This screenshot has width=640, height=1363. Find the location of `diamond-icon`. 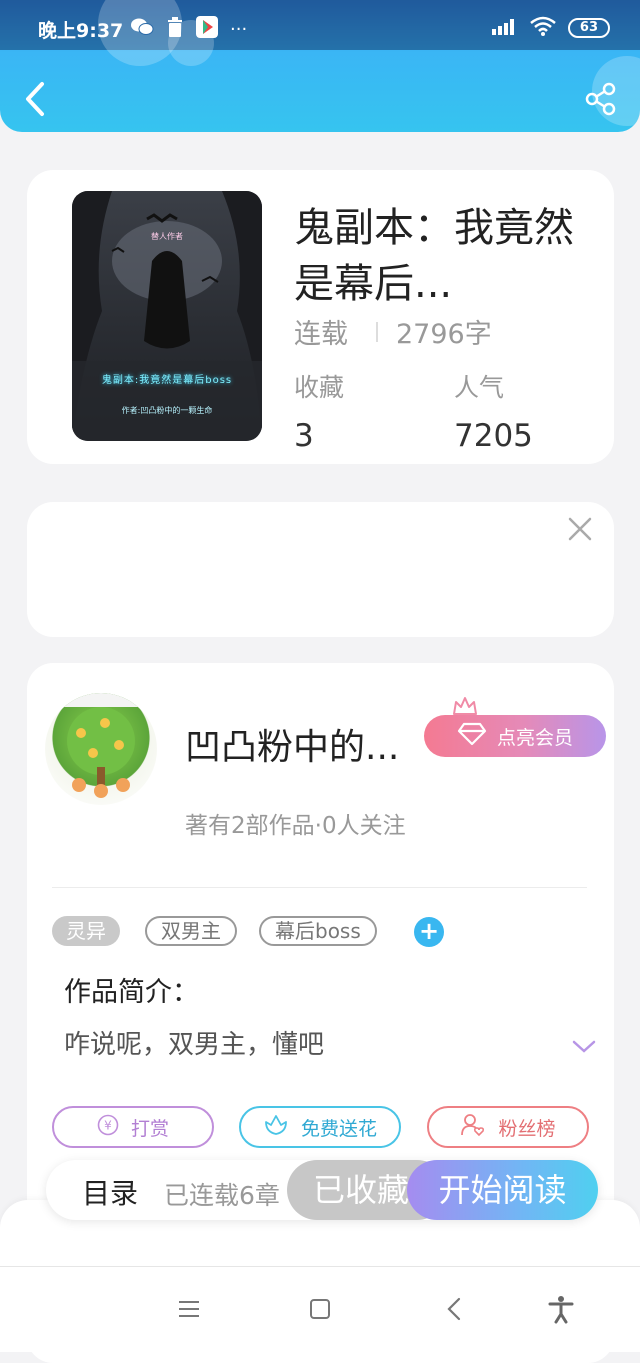

diamond-icon is located at coordinates (472, 736).